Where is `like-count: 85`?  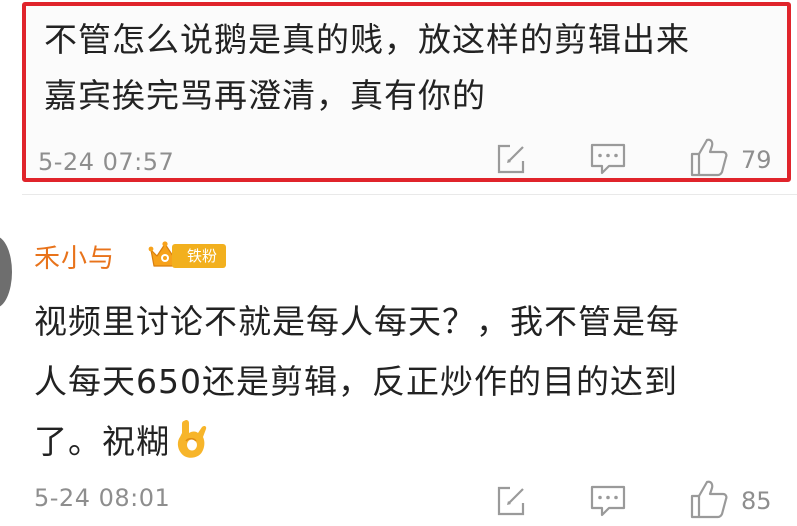
like-count: 85 is located at coordinates (756, 501).